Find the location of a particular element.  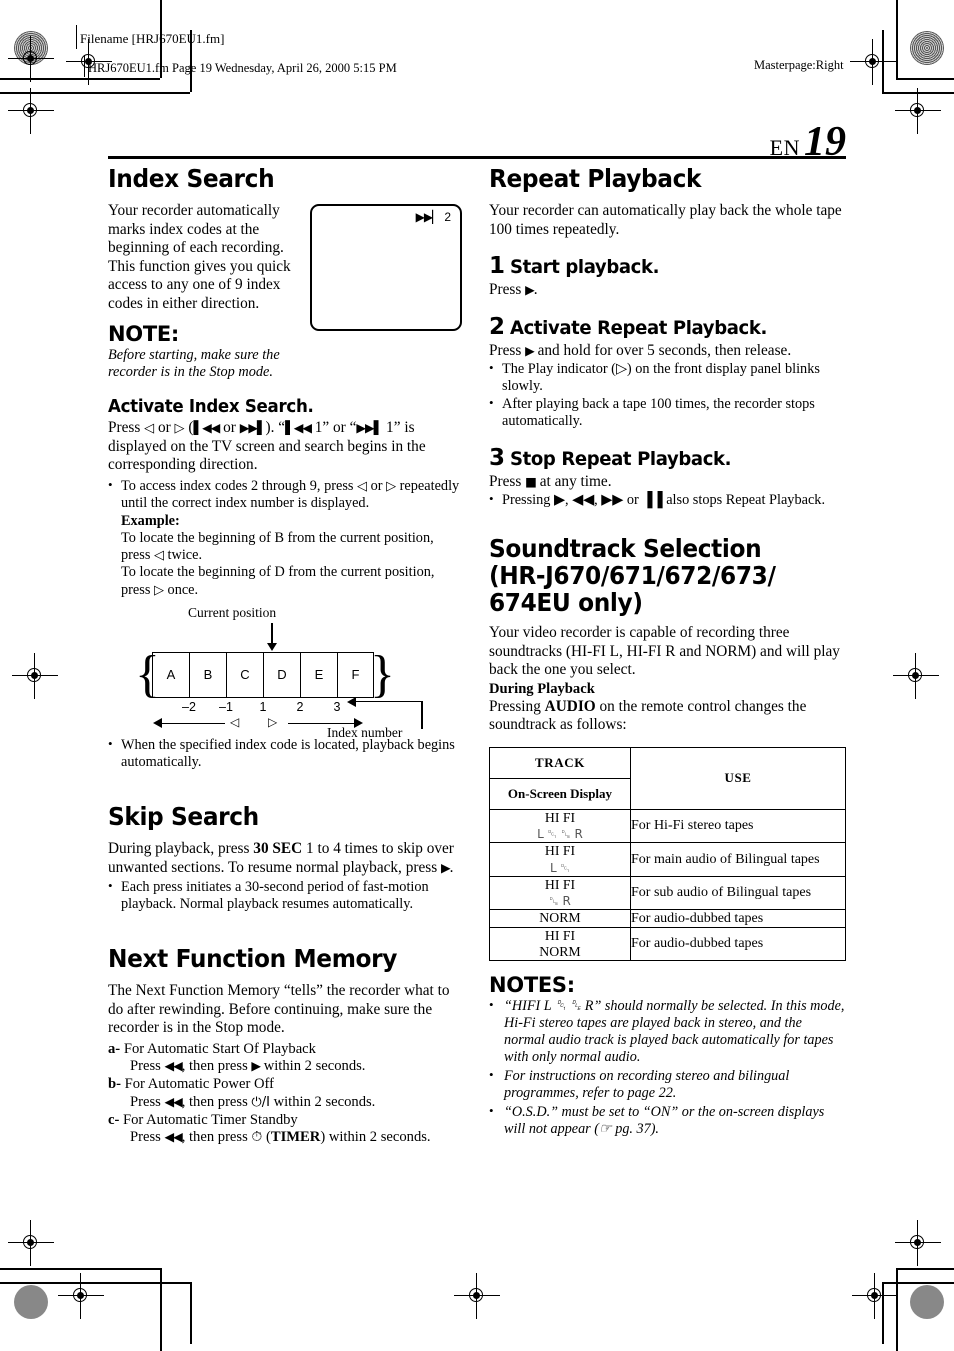

registration-mark-mid-left is located at coordinates (35, 676).